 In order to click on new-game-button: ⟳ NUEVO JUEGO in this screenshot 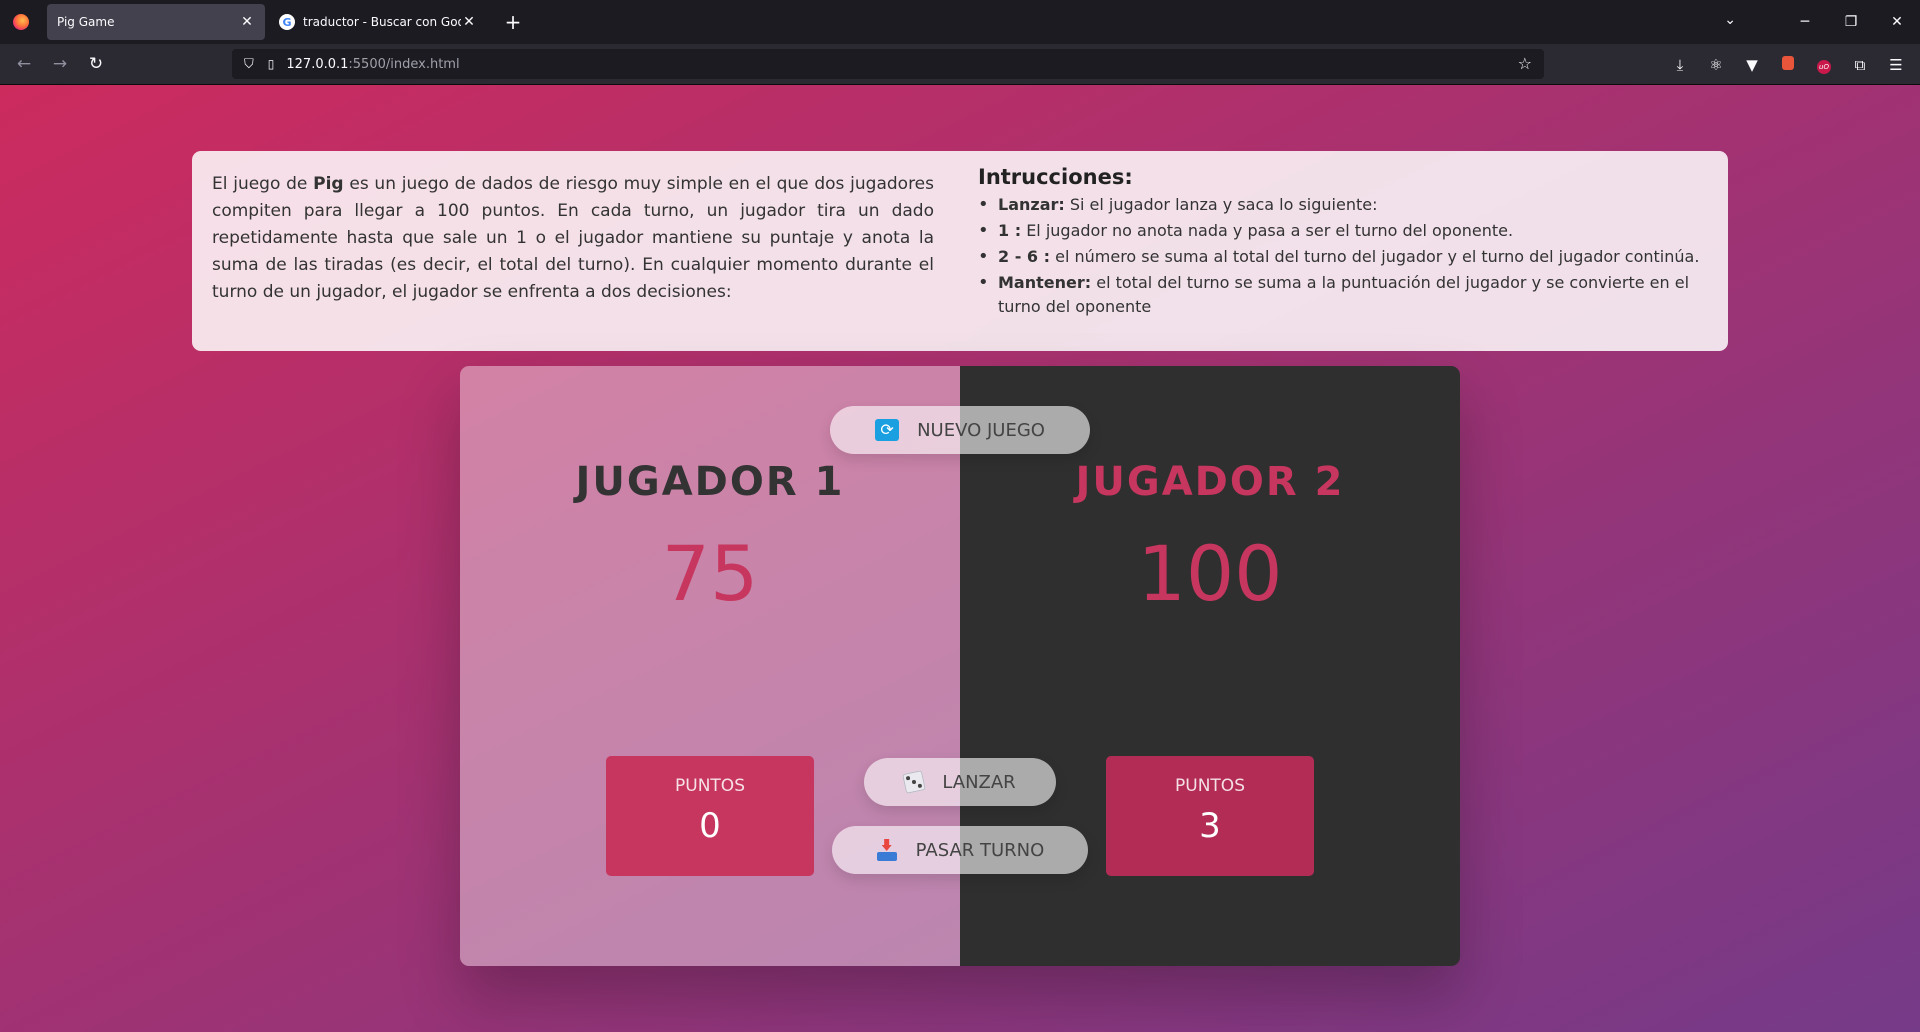, I will do `click(960, 430)`.